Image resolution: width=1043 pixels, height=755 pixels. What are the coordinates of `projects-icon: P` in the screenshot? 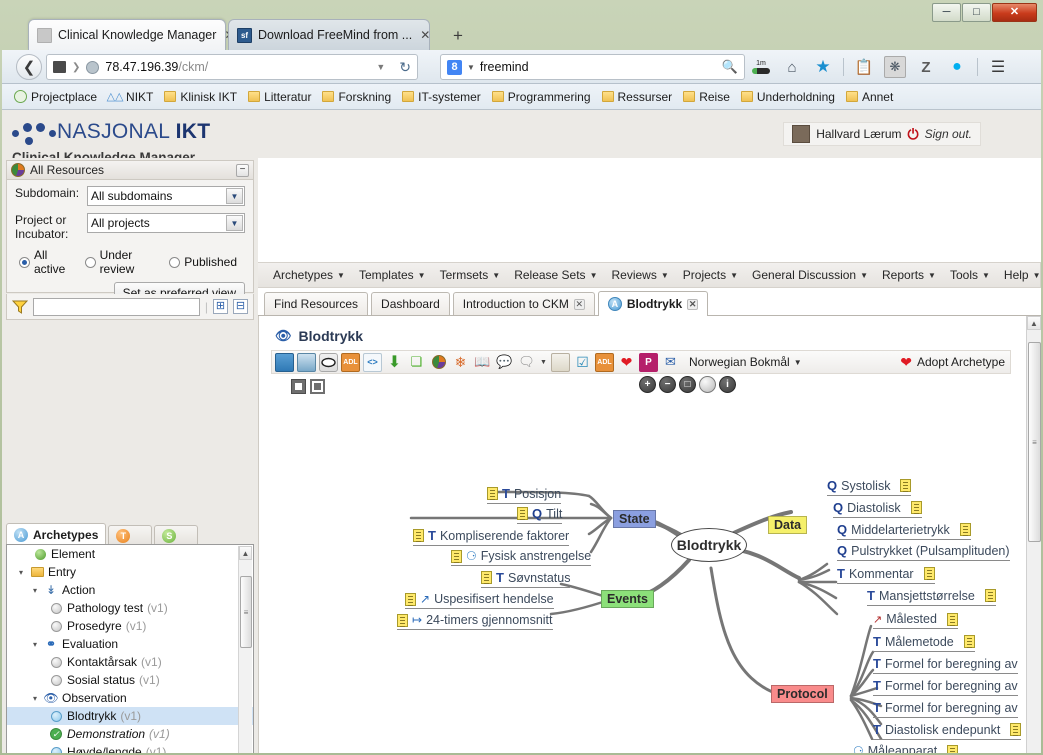 It's located at (648, 362).